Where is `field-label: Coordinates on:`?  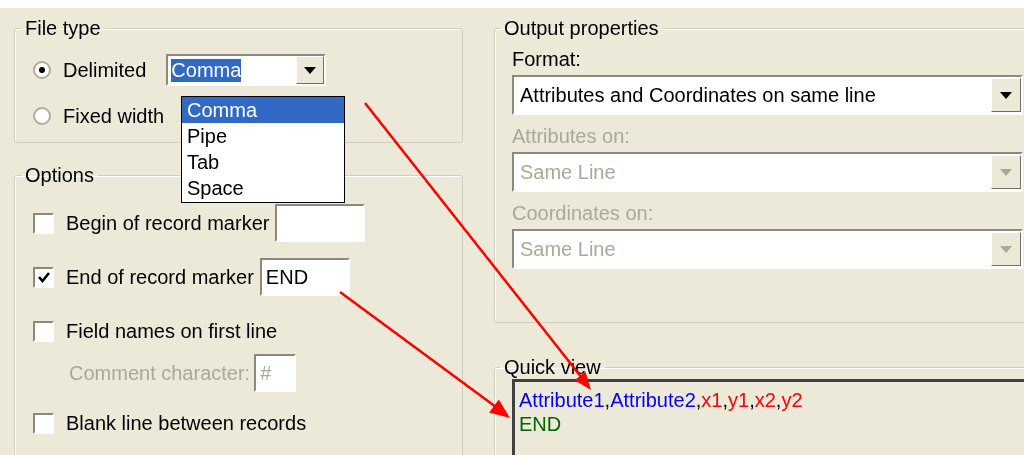 field-label: Coordinates on: is located at coordinates (583, 213).